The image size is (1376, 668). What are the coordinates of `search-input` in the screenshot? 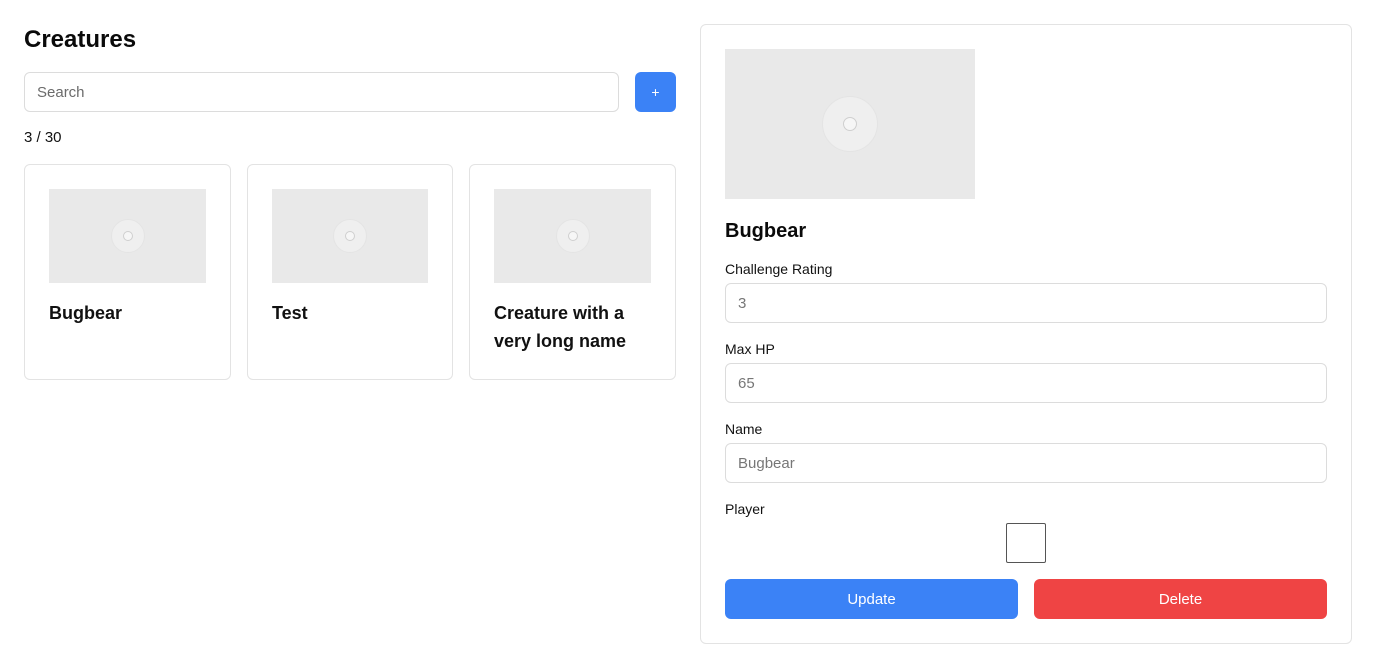 It's located at (321, 92).